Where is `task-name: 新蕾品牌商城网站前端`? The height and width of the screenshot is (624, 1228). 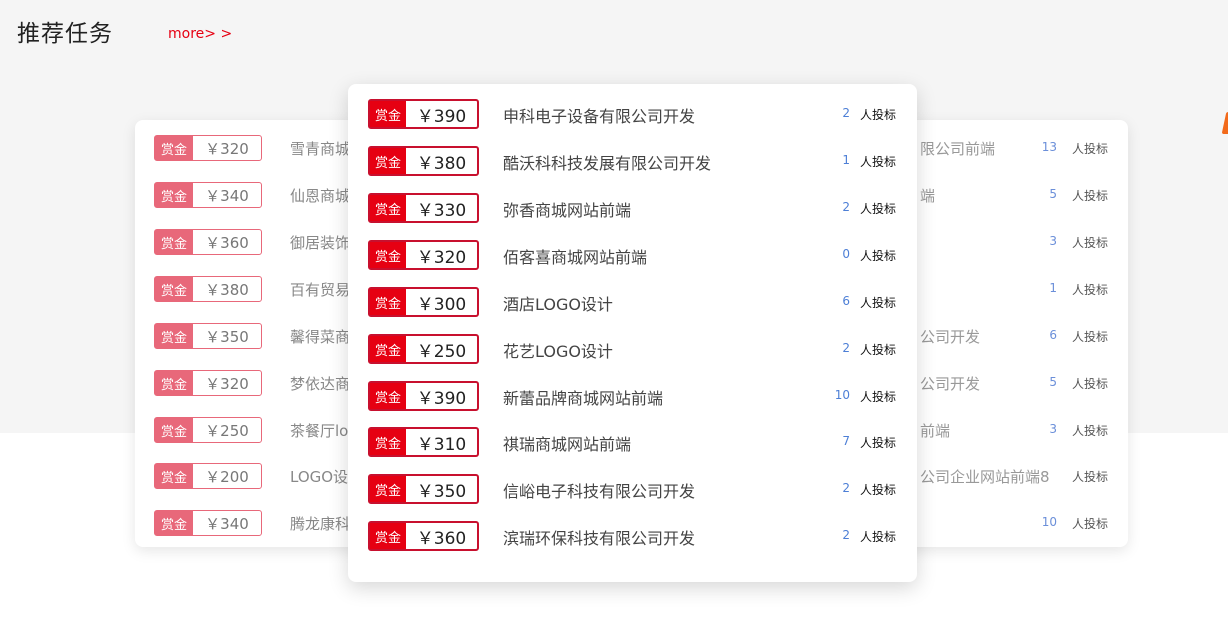 task-name: 新蕾品牌商城网站前端 is located at coordinates (583, 397).